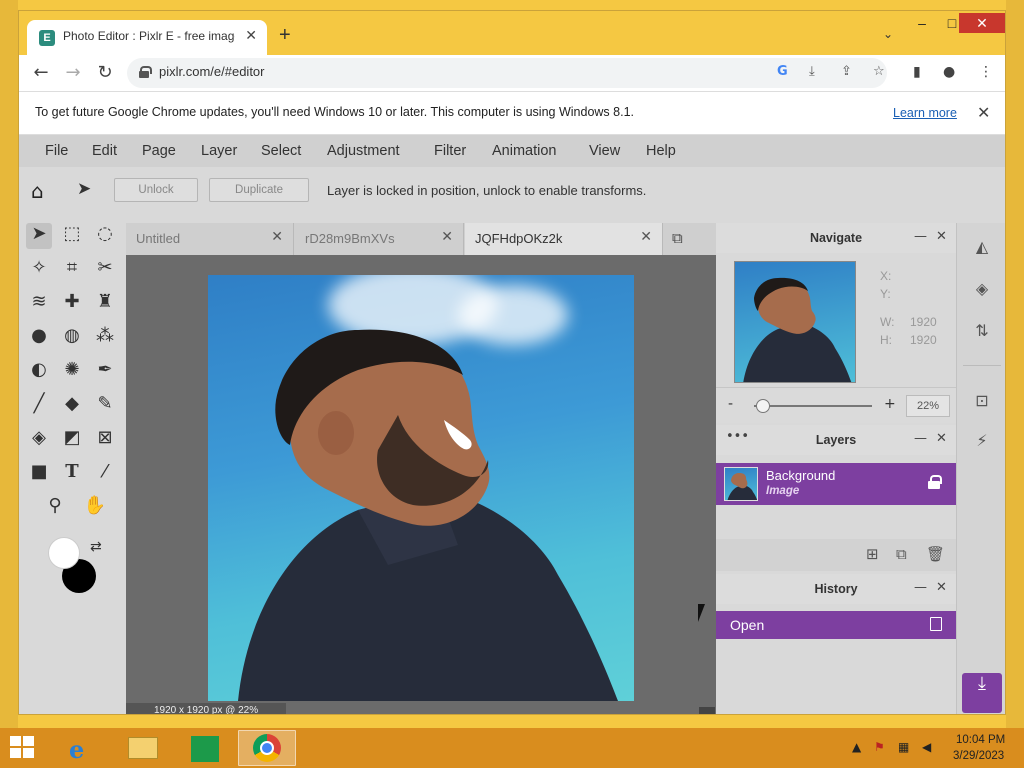  Describe the element at coordinates (983, 112) in the screenshot. I see `infobar-close-icon: ✕` at that location.